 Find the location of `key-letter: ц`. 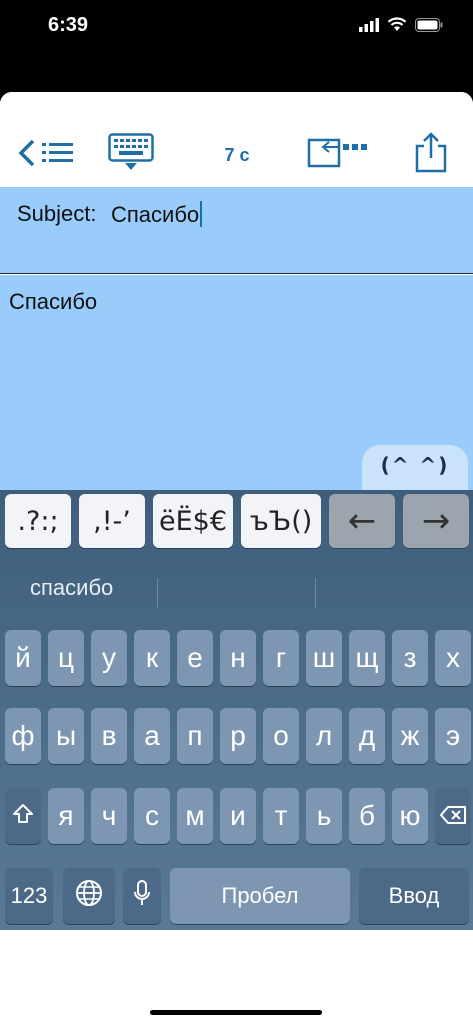

key-letter: ц is located at coordinates (66, 658).